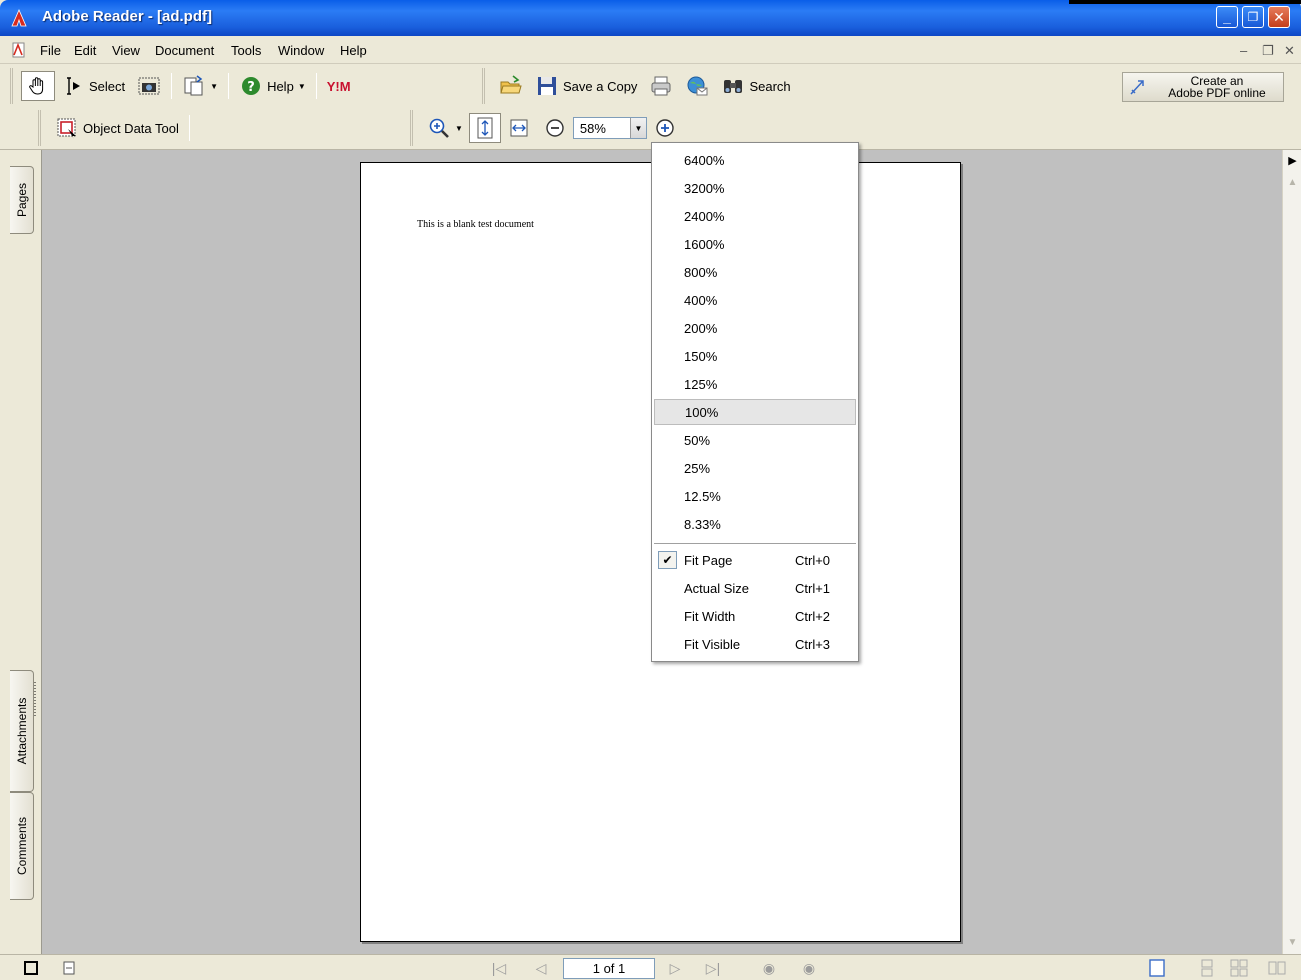 The height and width of the screenshot is (980, 1301). I want to click on continuous-facing-layout-button, so click(1239, 968).